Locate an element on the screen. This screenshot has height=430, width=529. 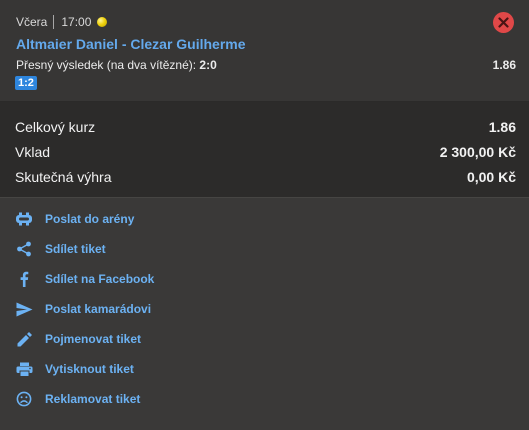
summary-row-total-odds: Celkový kurz 1.86 is located at coordinates (265, 127).